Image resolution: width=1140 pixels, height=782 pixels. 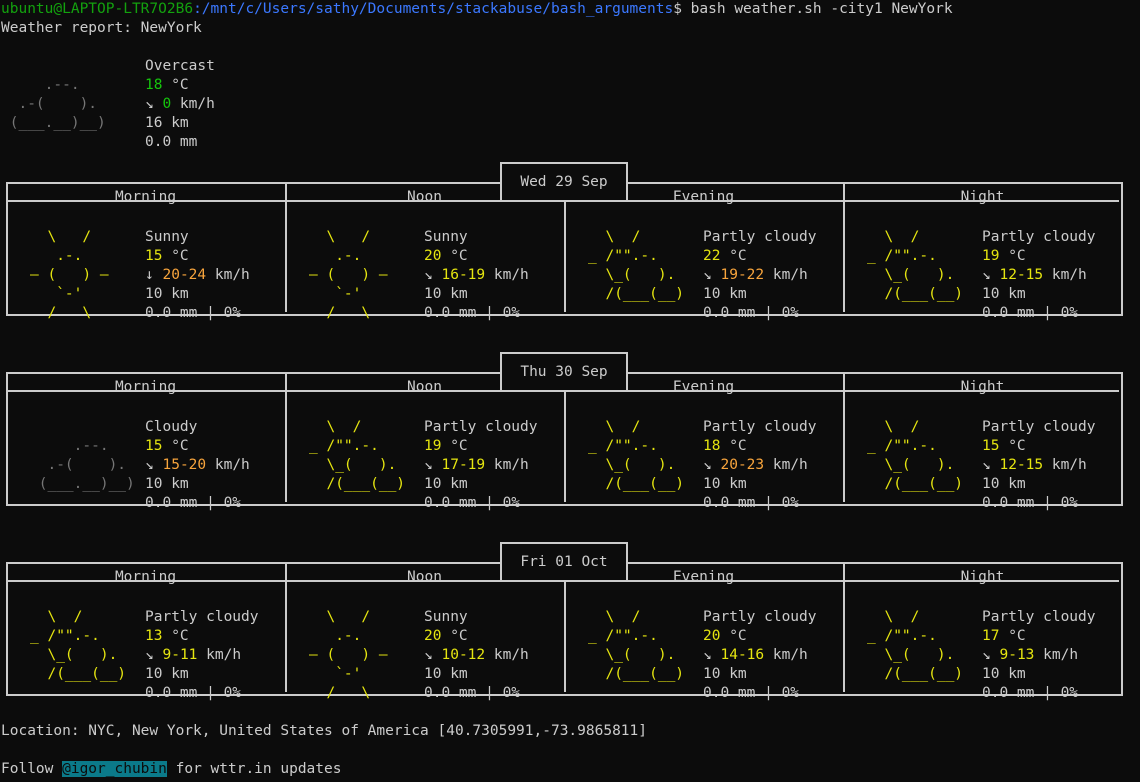 What do you see at coordinates (167, 104) in the screenshot?
I see `current-wind-value: 0` at bounding box center [167, 104].